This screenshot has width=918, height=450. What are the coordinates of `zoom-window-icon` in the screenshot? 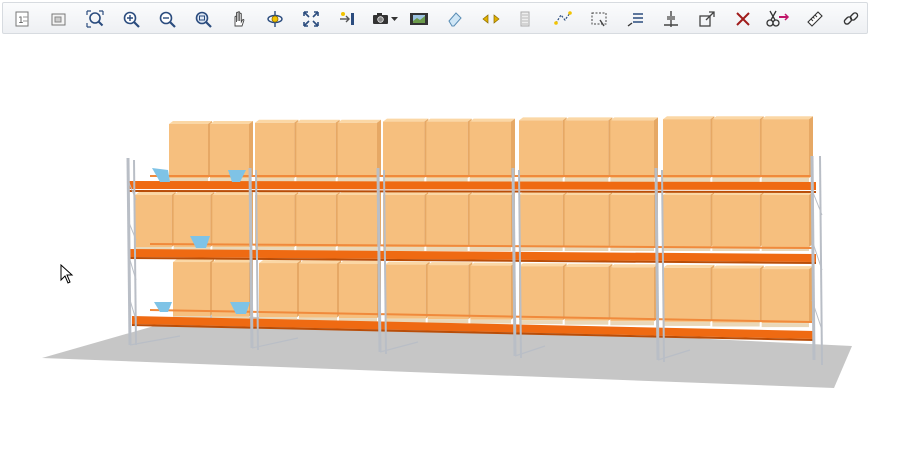 It's located at (203, 19).